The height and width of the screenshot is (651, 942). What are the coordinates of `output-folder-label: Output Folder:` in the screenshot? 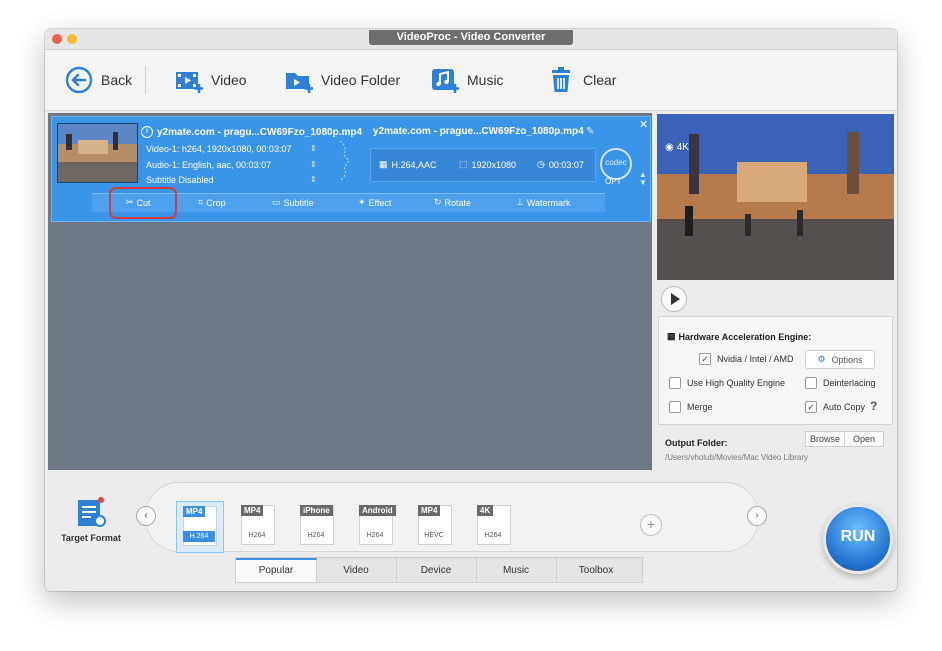 It's located at (696, 443).